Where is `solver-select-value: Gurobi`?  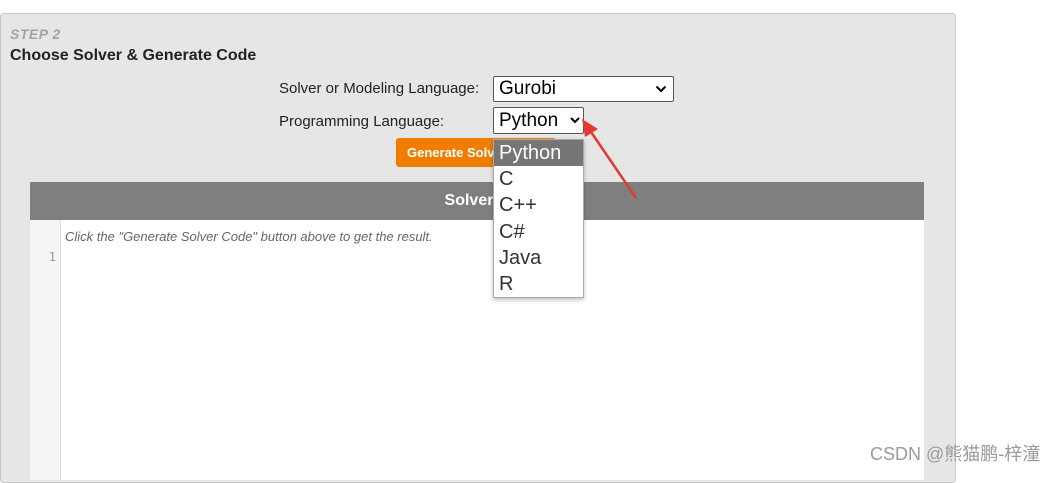
solver-select-value: Gurobi is located at coordinates (528, 88).